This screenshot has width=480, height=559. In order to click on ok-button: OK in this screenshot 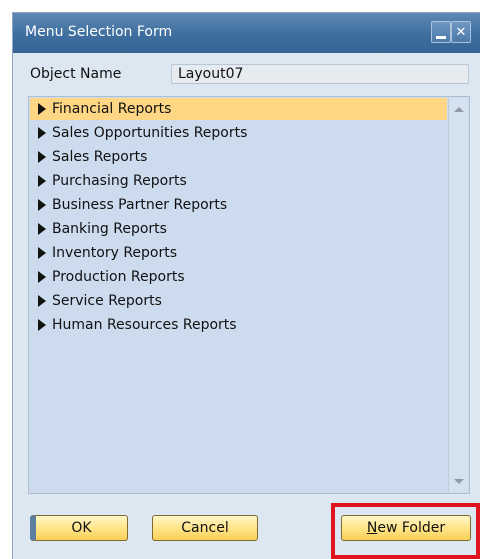, I will do `click(79, 528)`.